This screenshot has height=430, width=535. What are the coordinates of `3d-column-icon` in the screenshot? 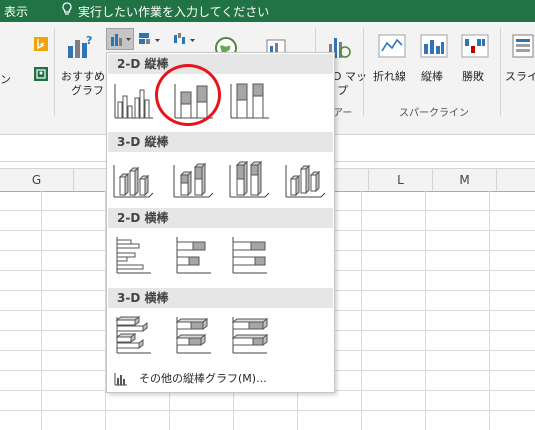 It's located at (305, 179).